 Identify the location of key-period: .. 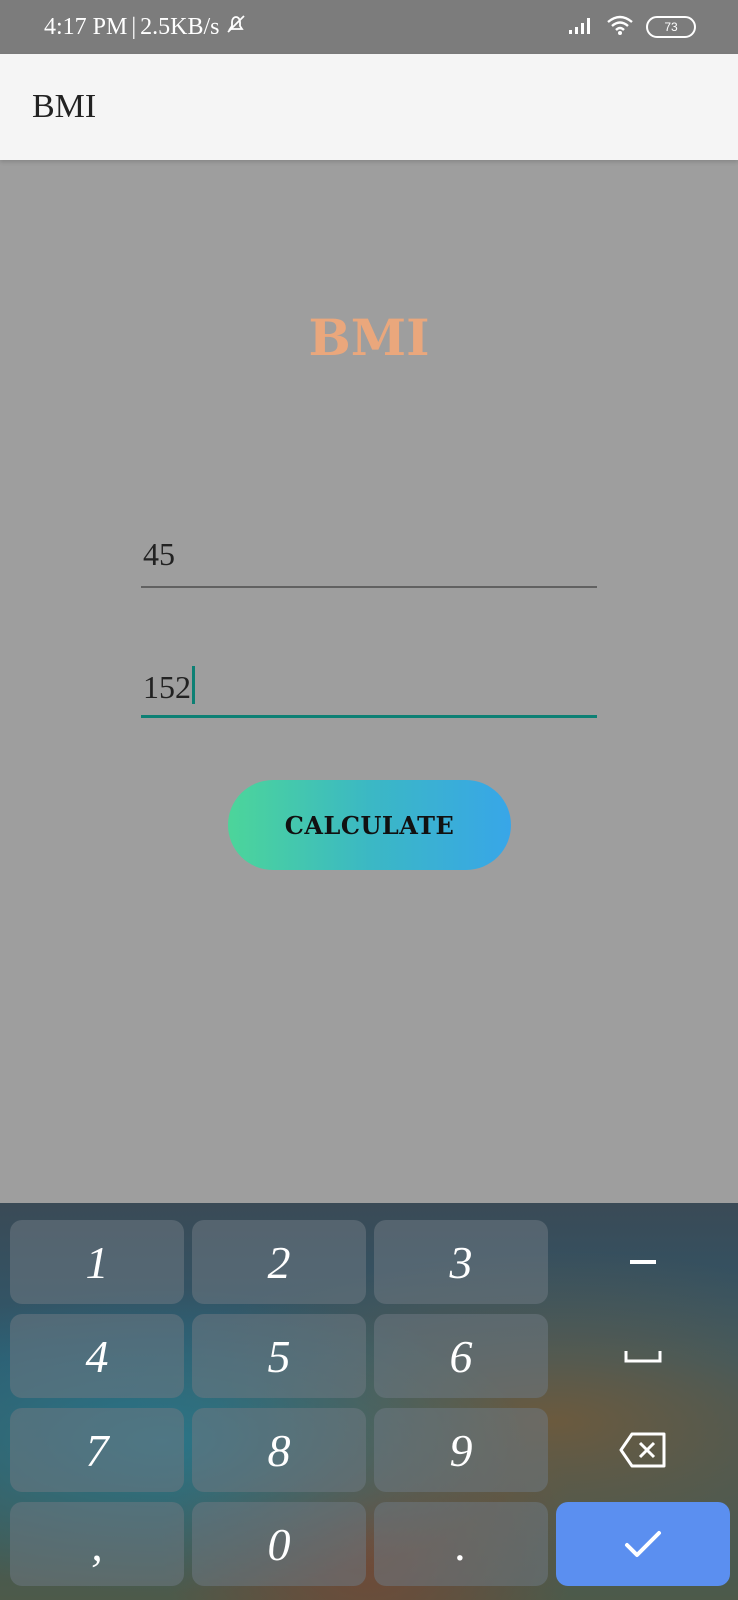
(461, 1544).